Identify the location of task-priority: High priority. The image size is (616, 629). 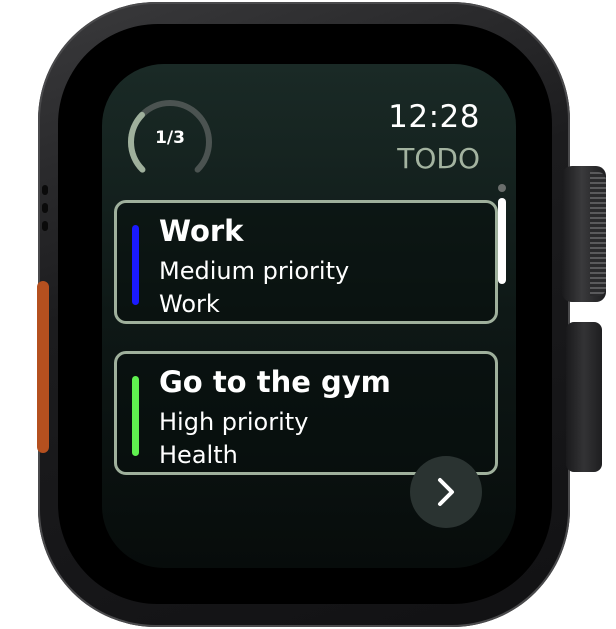
(234, 422).